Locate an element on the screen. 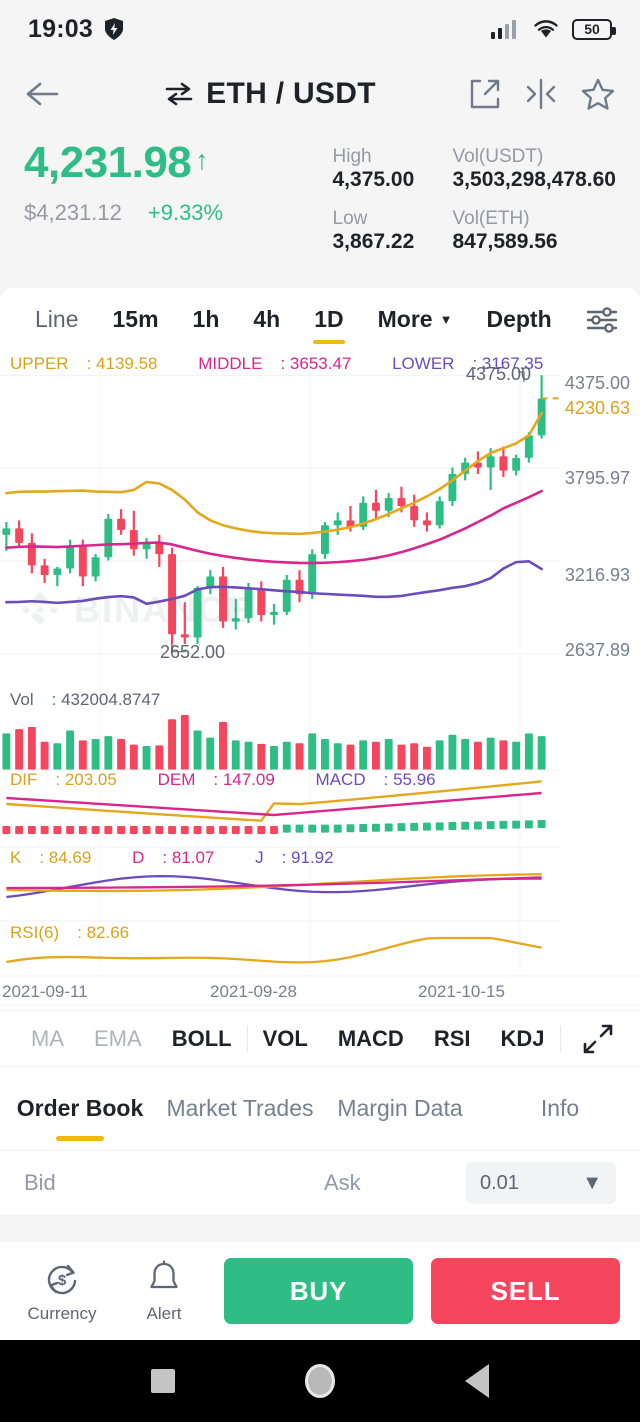 The image size is (640, 1422). stat-low: Low 3,867.22 is located at coordinates (393, 234).